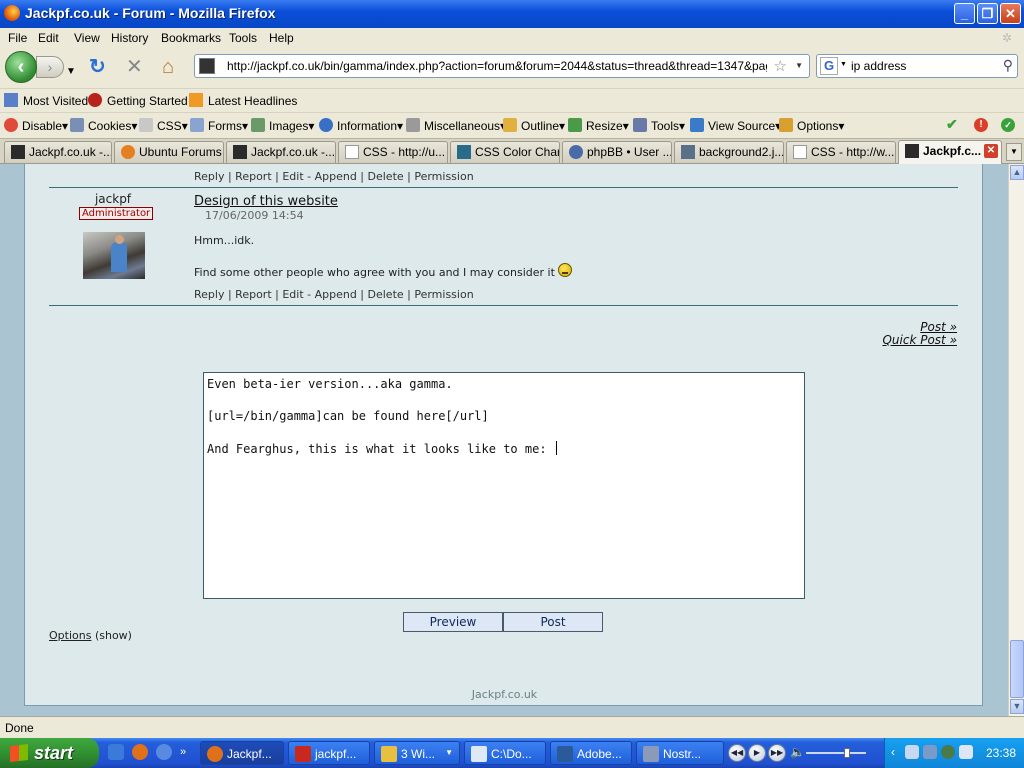 The image size is (1024, 768). Describe the element at coordinates (917, 66) in the screenshot. I see `search-box: G ▼ ip address ⚲` at that location.